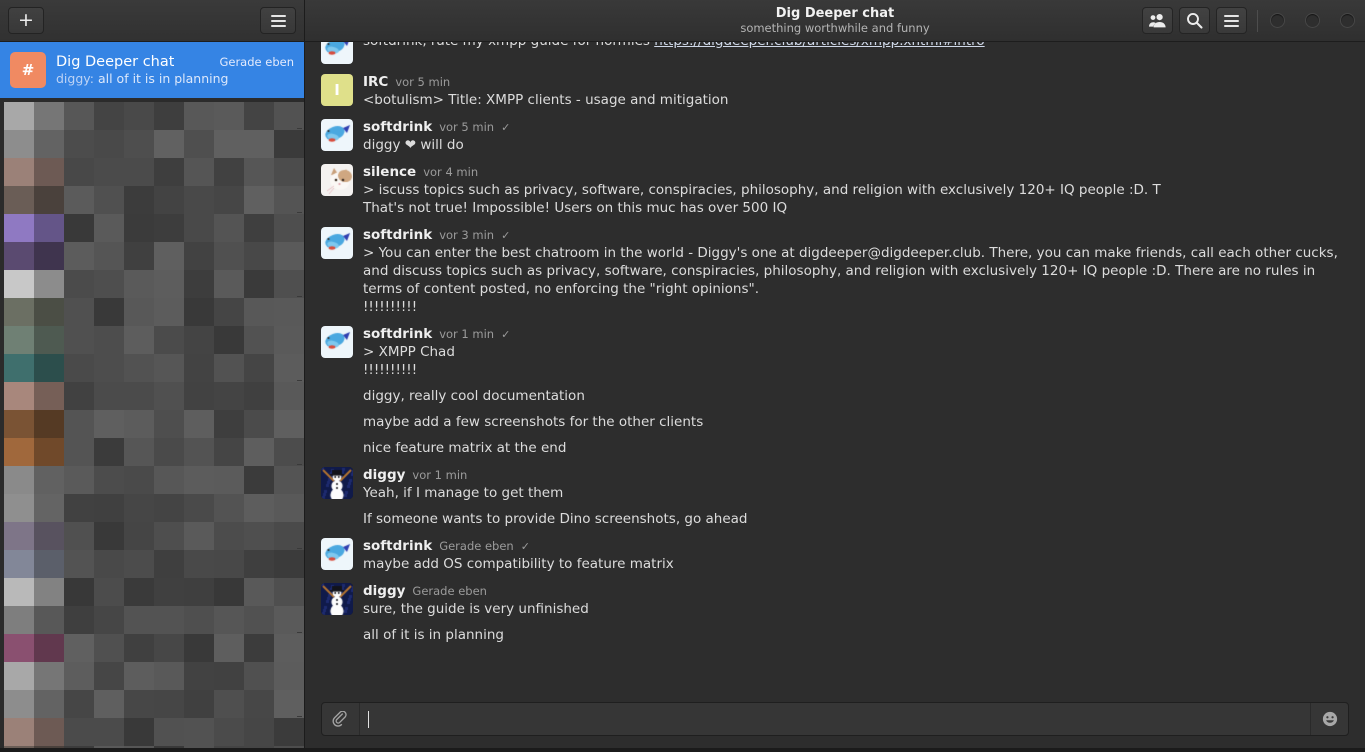 The image size is (1365, 752). I want to click on avatar-letter: I, so click(337, 90).